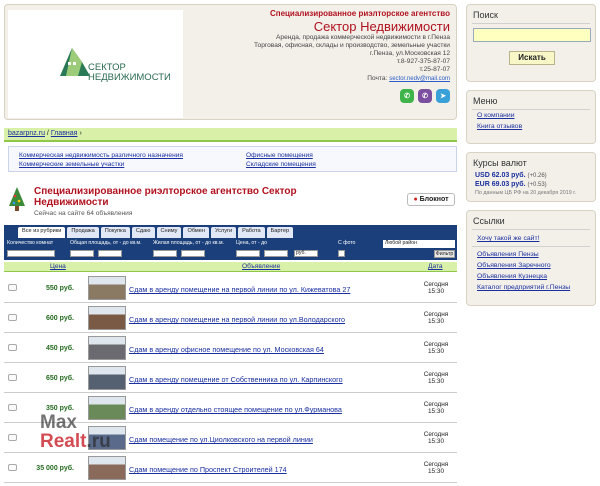 The image size is (600, 486). I want to click on logo-text: СЕКТОР НЕДВИЖИМОСТИ, so click(129, 72).